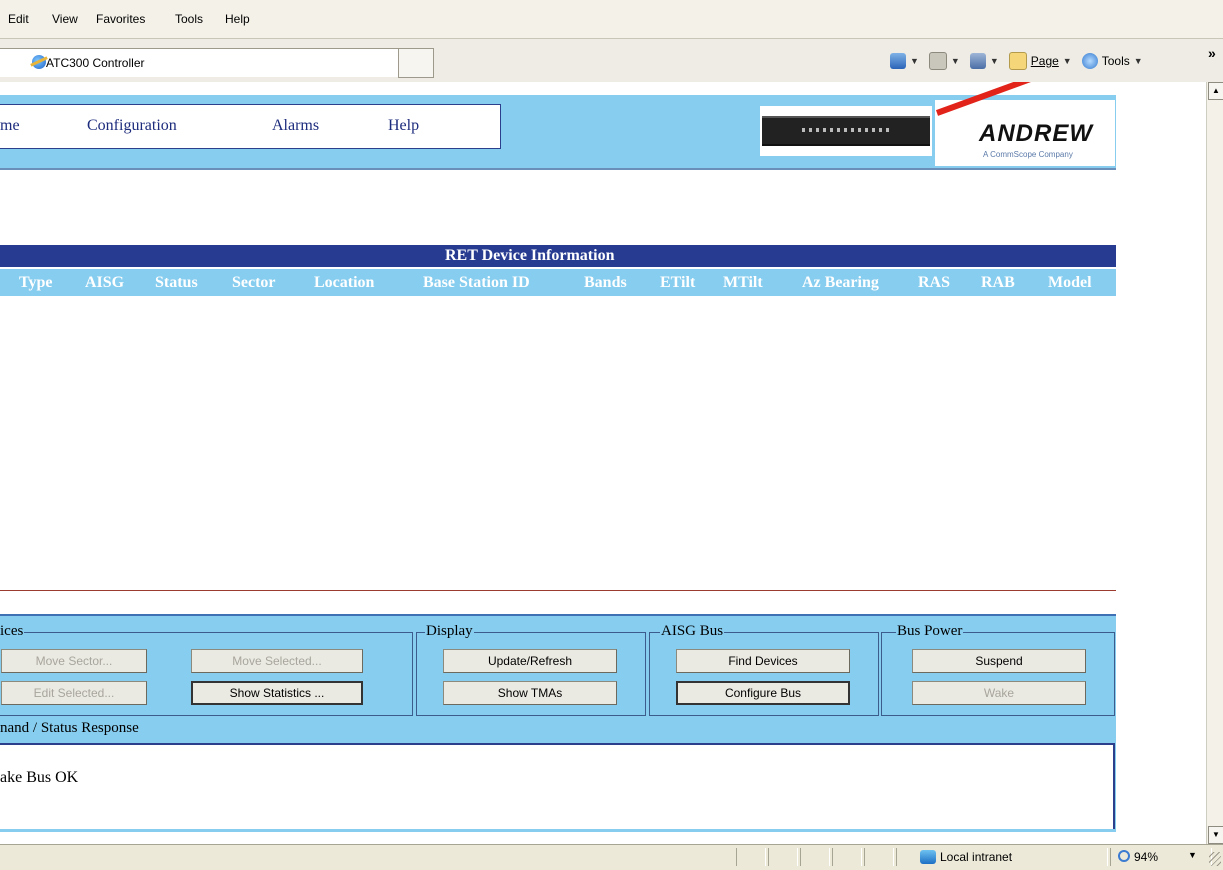 The width and height of the screenshot is (1223, 870). Describe the element at coordinates (176, 283) in the screenshot. I see `col-status: Status` at that location.